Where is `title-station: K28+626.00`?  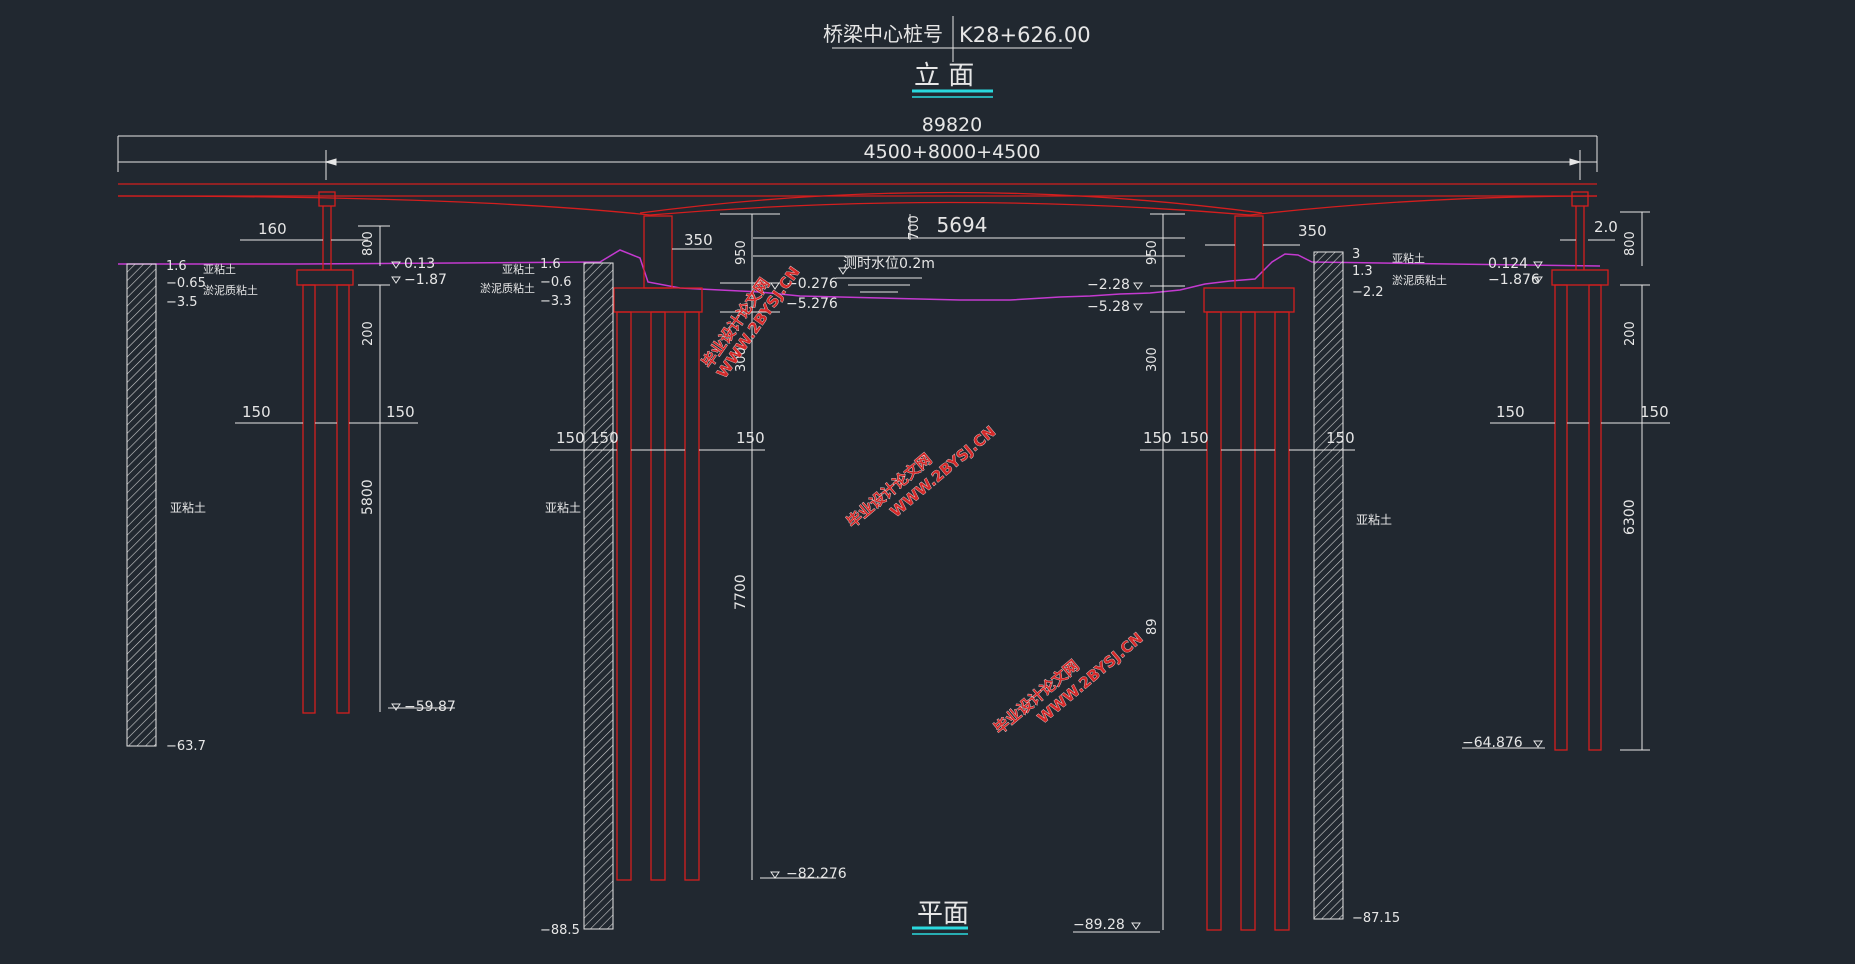 title-station: K28+626.00 is located at coordinates (1025, 35).